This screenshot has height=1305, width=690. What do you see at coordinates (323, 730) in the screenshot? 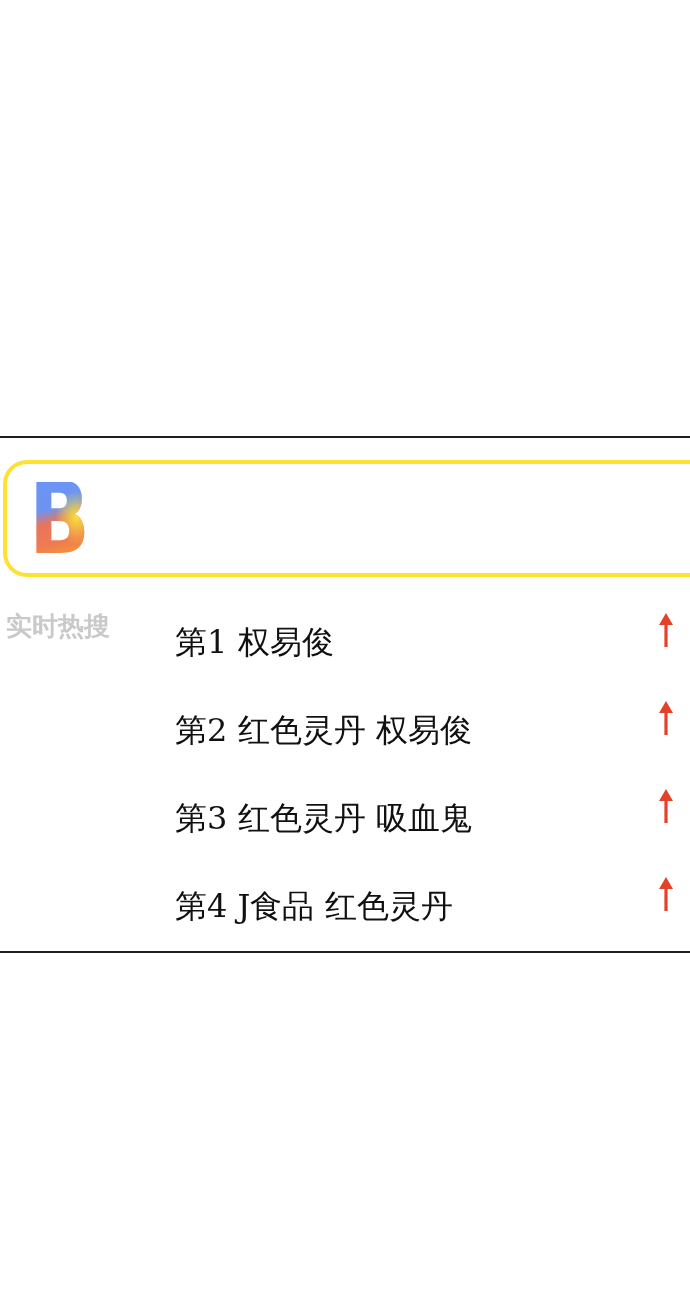
I see `hot-search-item: 第2 红色灵丹 权易俊` at bounding box center [323, 730].